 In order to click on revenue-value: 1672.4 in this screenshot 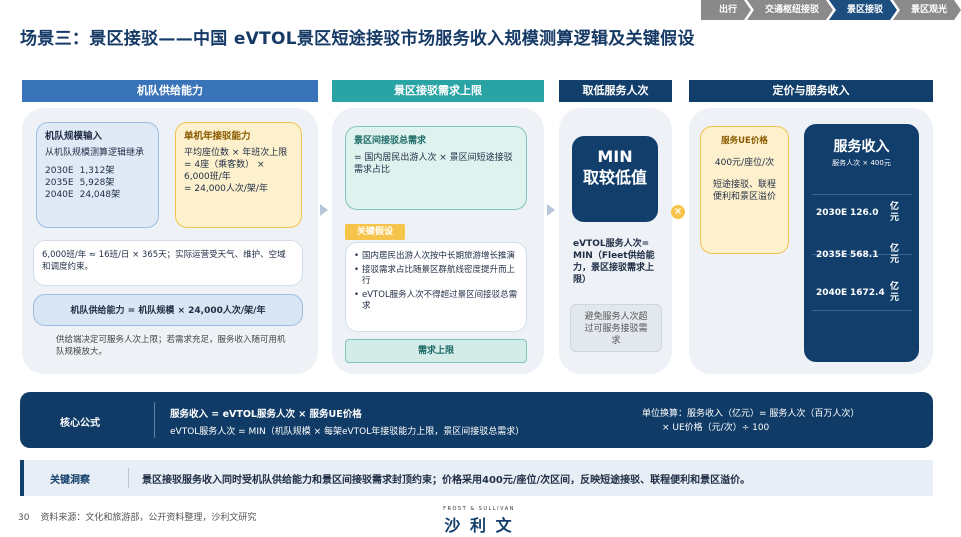, I will do `click(867, 293)`.